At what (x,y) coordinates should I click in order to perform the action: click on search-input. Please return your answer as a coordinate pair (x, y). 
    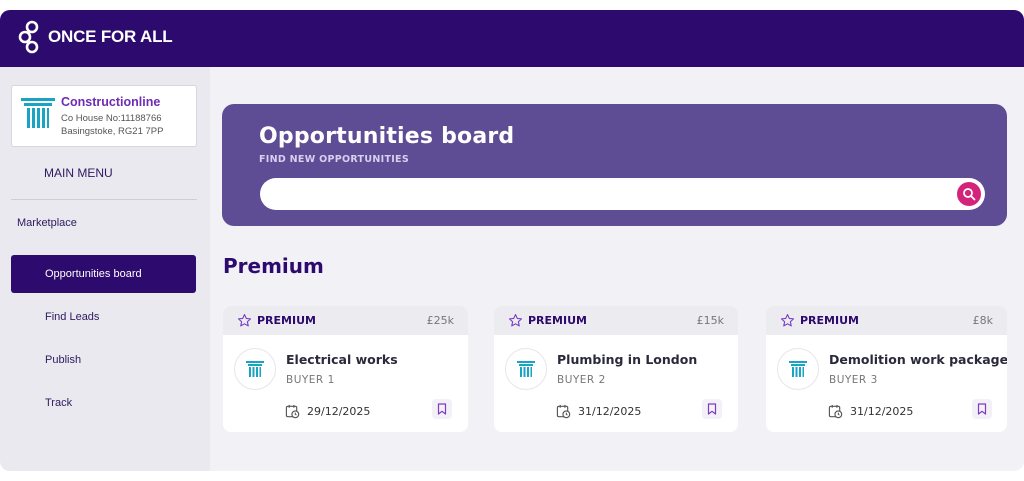
    Looking at the image, I should click on (622, 194).